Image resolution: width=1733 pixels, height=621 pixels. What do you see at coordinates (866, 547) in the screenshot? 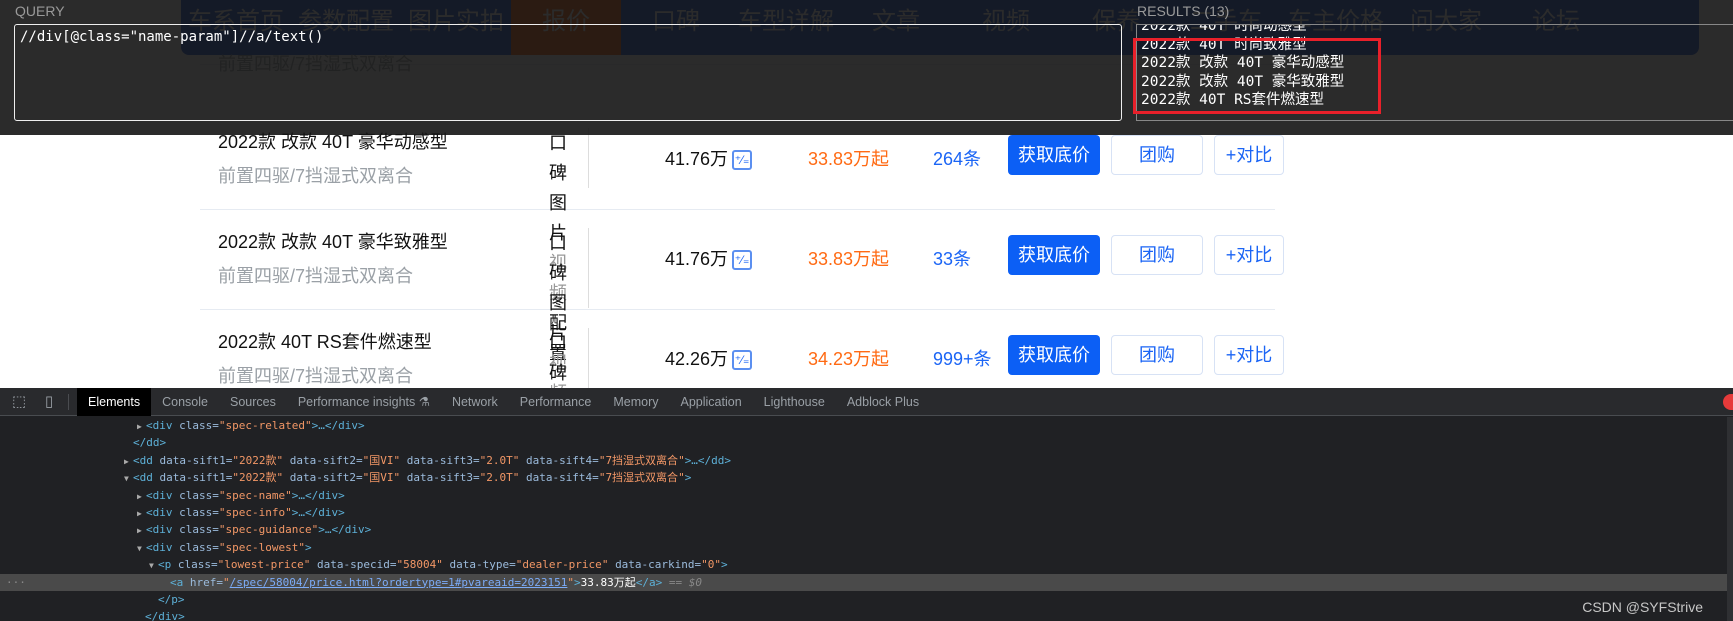
I see `dom-node: ▼ <div class="spec-lowest">` at bounding box center [866, 547].